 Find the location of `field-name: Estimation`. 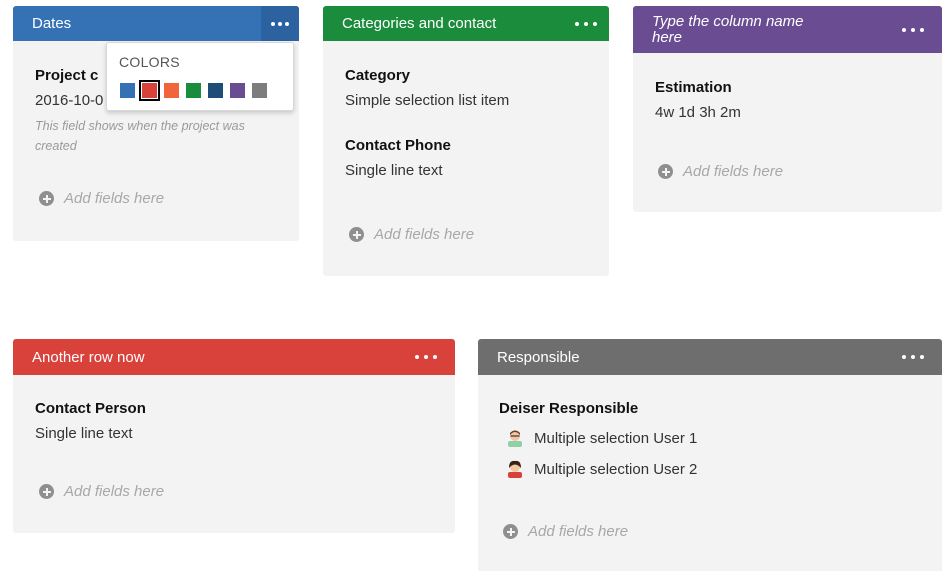

field-name: Estimation is located at coordinates (693, 87).